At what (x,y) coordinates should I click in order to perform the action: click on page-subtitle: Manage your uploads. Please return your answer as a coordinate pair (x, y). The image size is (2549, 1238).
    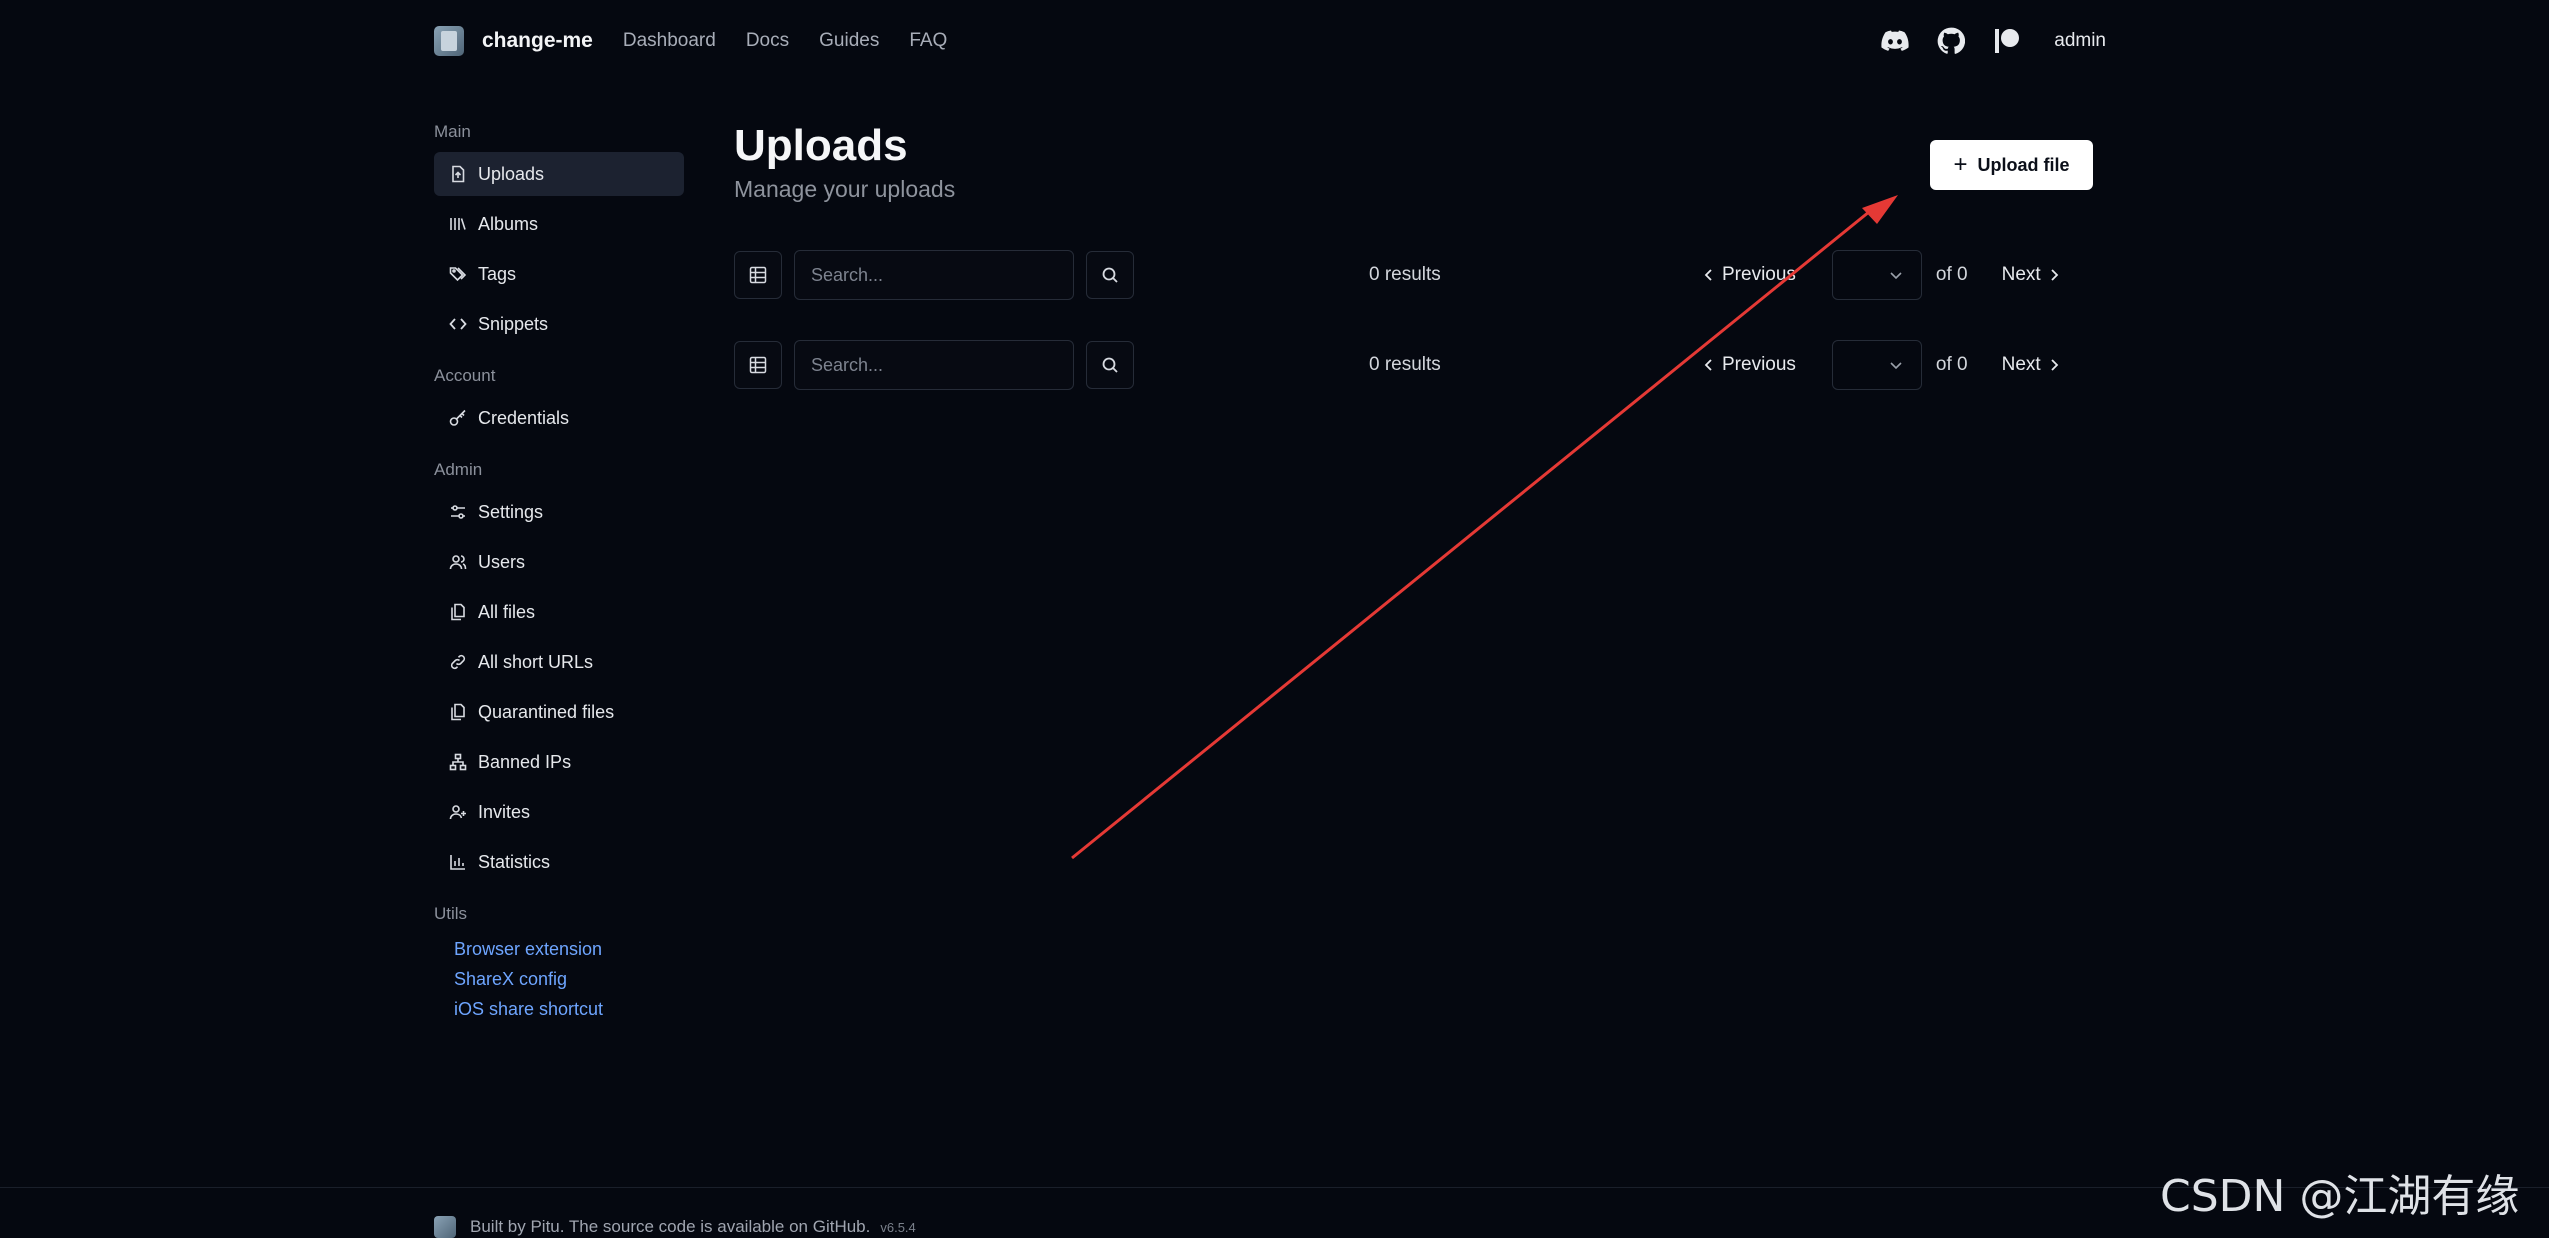
    Looking at the image, I should click on (845, 189).